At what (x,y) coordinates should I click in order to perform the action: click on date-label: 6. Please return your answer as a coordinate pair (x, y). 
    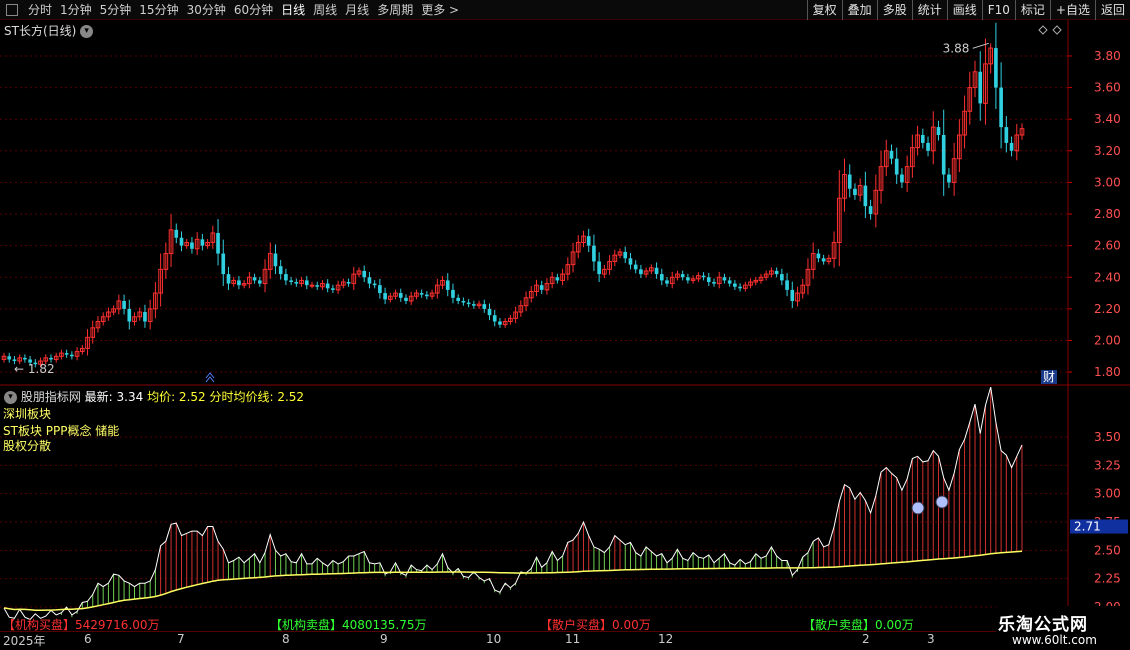
    Looking at the image, I should click on (88, 639).